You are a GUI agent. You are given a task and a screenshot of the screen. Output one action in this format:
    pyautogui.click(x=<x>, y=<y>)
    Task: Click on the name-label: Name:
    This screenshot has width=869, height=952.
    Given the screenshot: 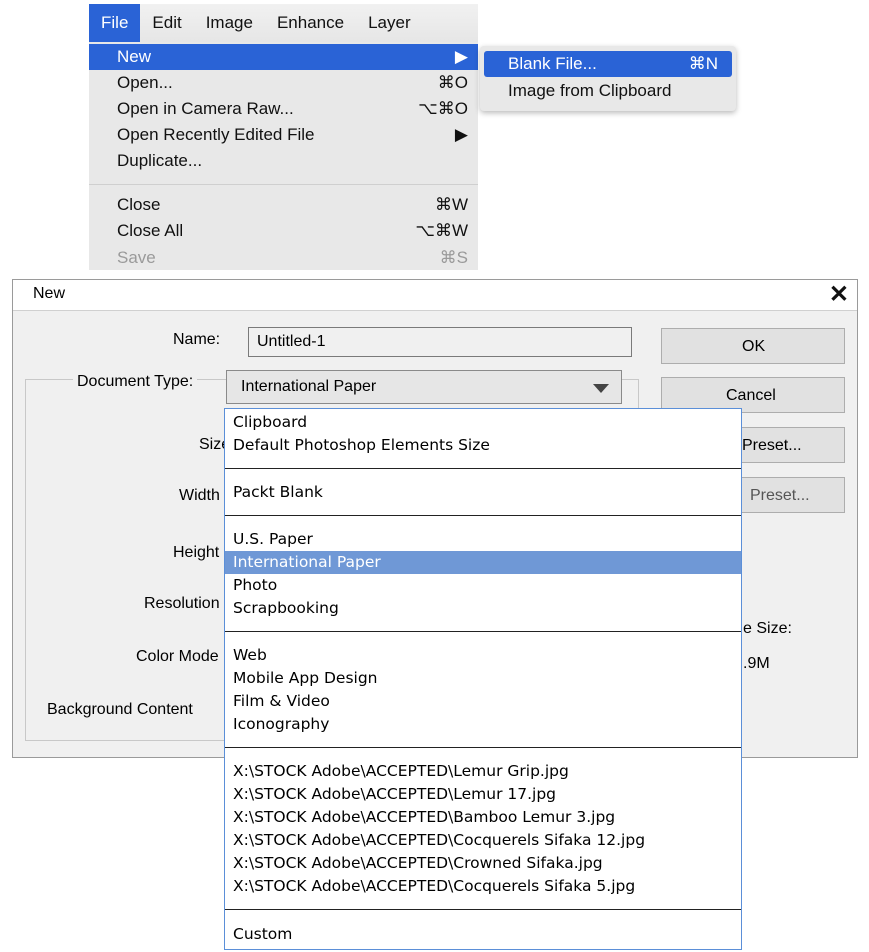 What is the action you would take?
    pyautogui.click(x=197, y=339)
    